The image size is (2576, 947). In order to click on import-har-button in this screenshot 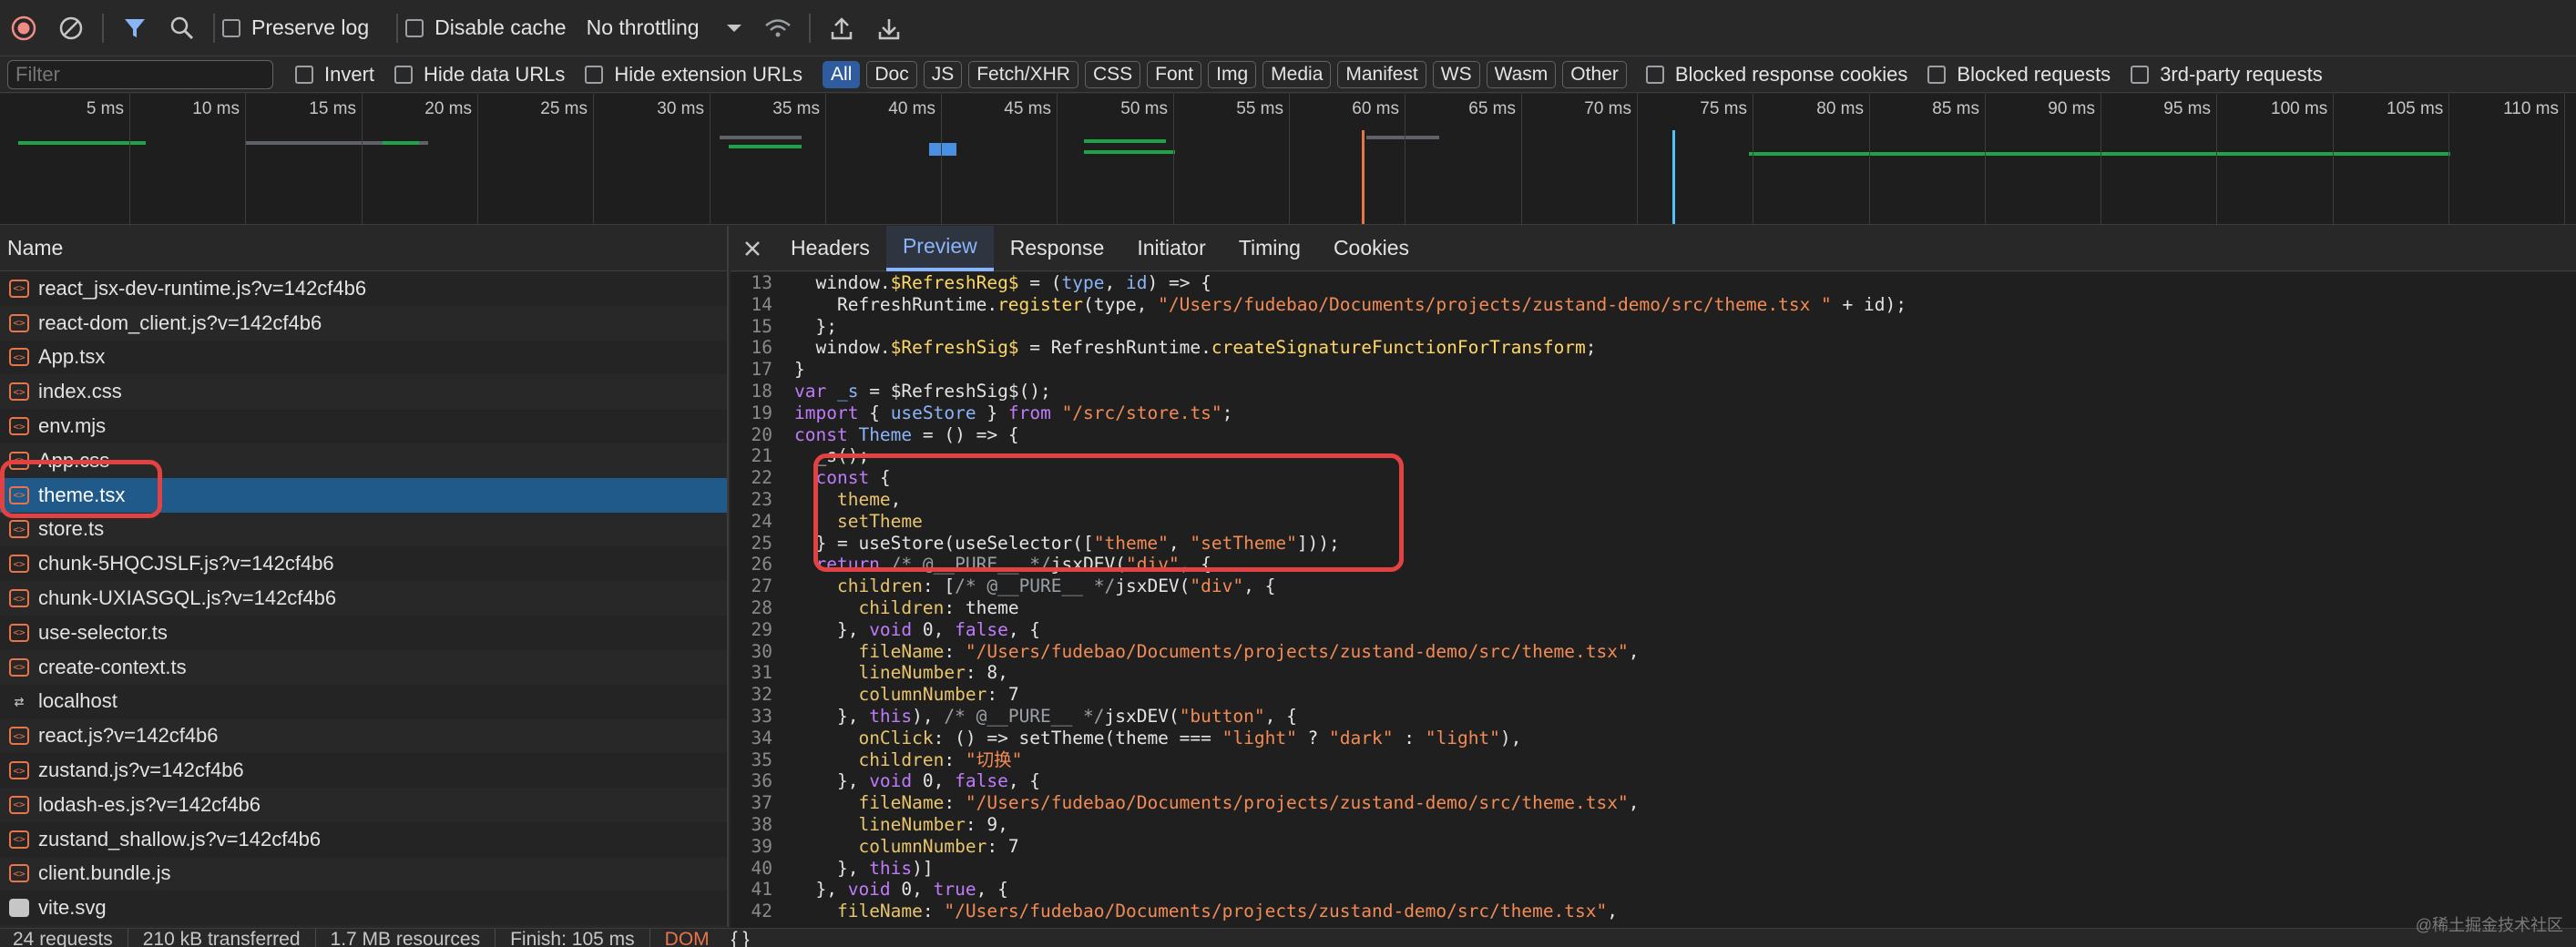, I will do `click(841, 28)`.